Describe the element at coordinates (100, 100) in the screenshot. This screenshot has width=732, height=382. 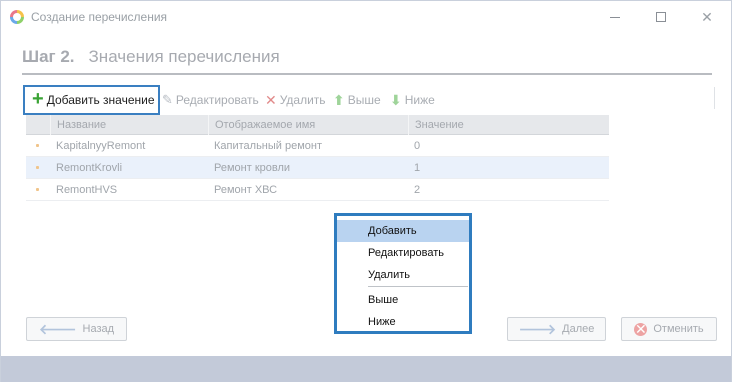
I see `add-value-label: Добавить значение` at that location.